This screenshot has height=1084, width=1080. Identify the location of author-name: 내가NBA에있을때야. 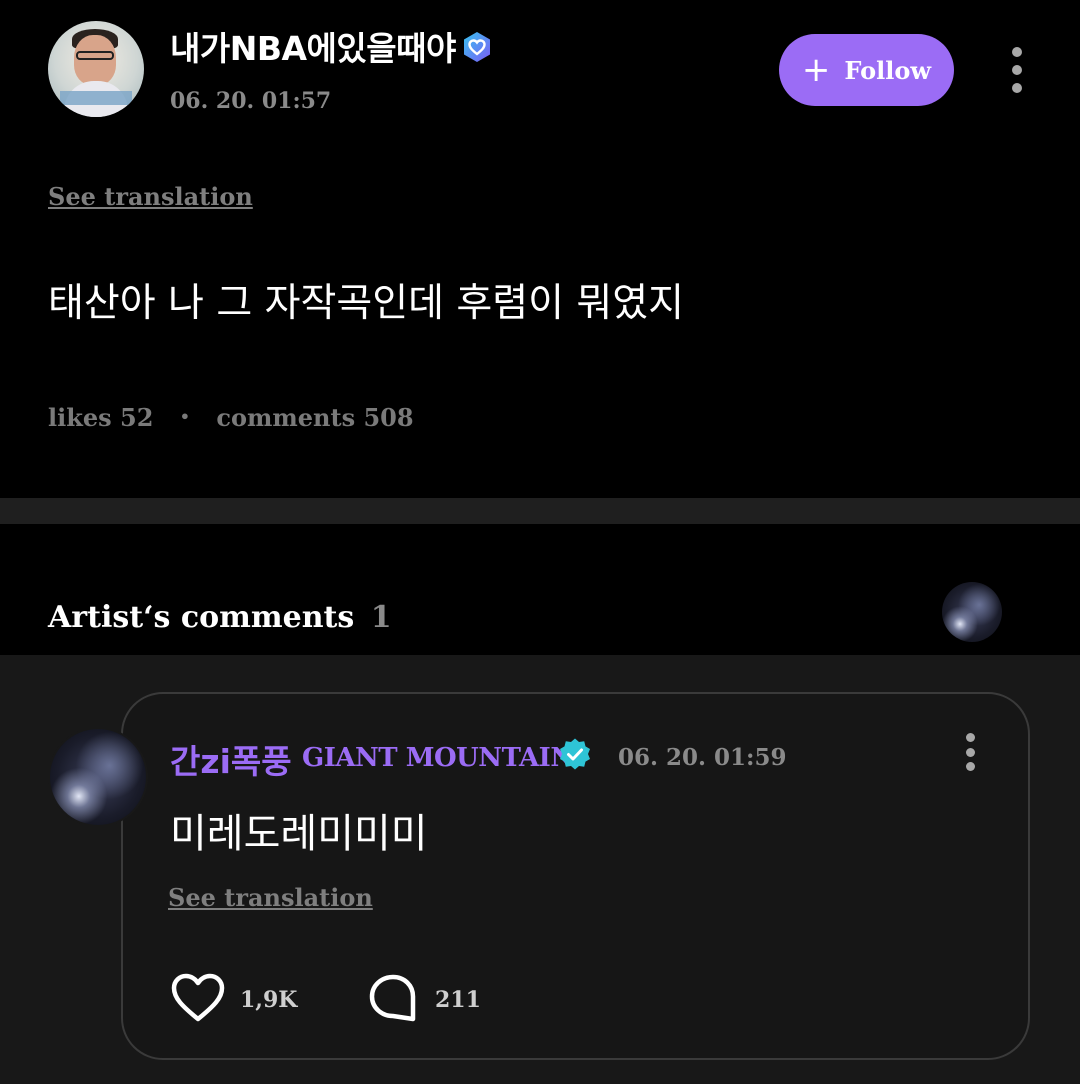
(313, 48).